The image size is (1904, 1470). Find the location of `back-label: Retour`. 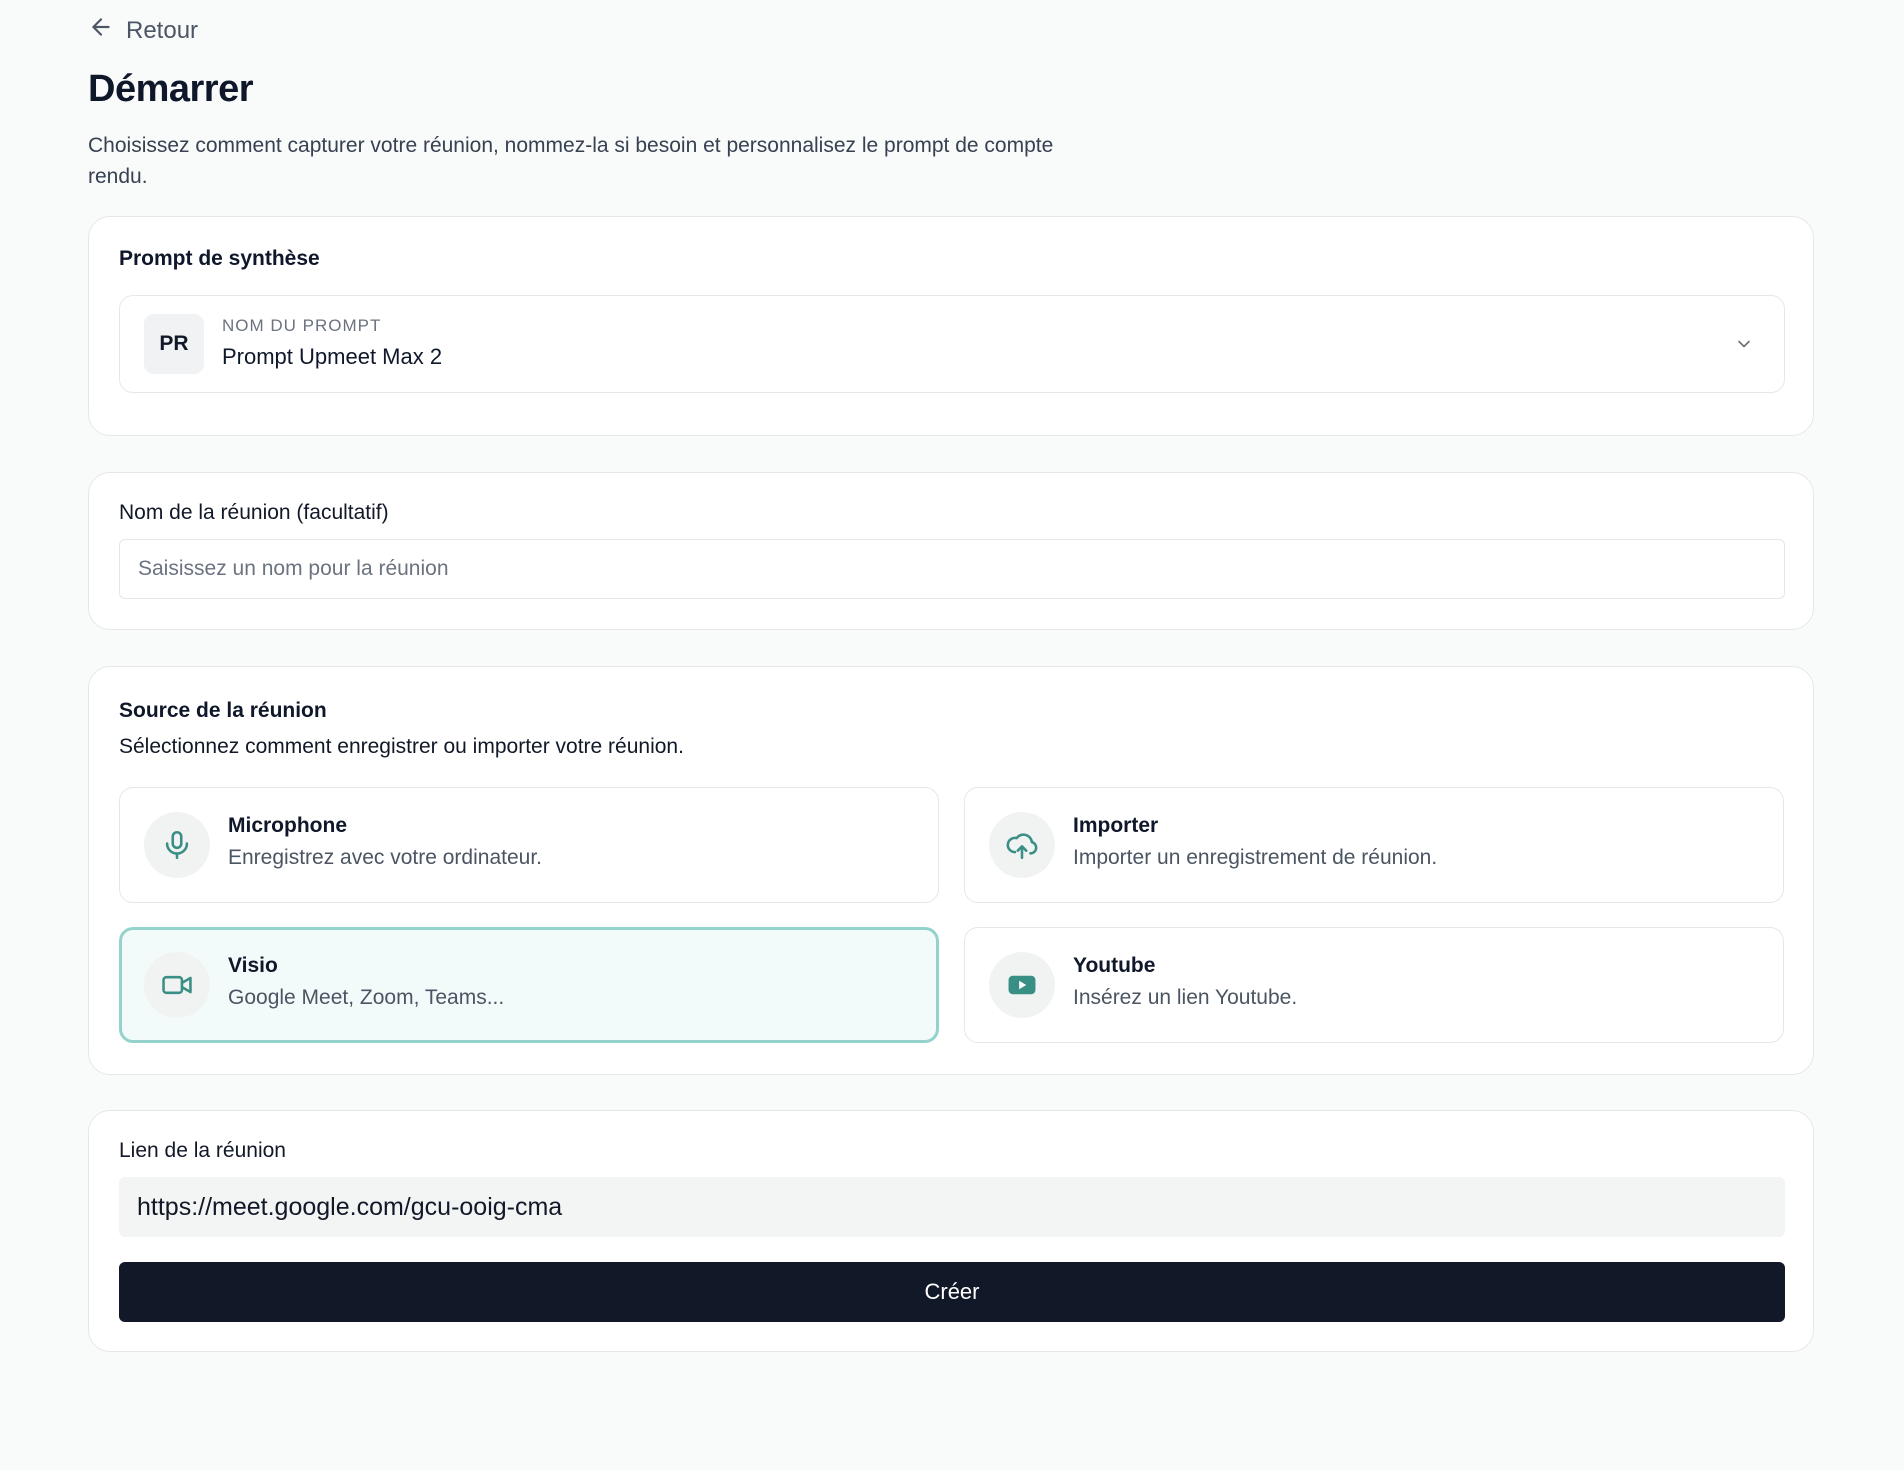

back-label: Retour is located at coordinates (162, 30).